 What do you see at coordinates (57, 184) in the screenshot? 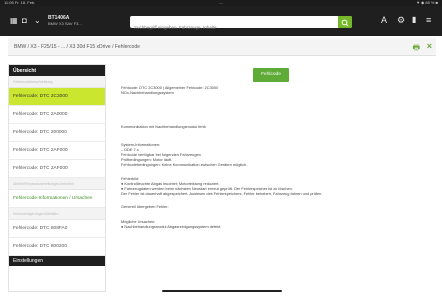
I see `sidebar-section-label: Abhilfe/Reparaturanleitungen/Arbeiten` at bounding box center [57, 184].